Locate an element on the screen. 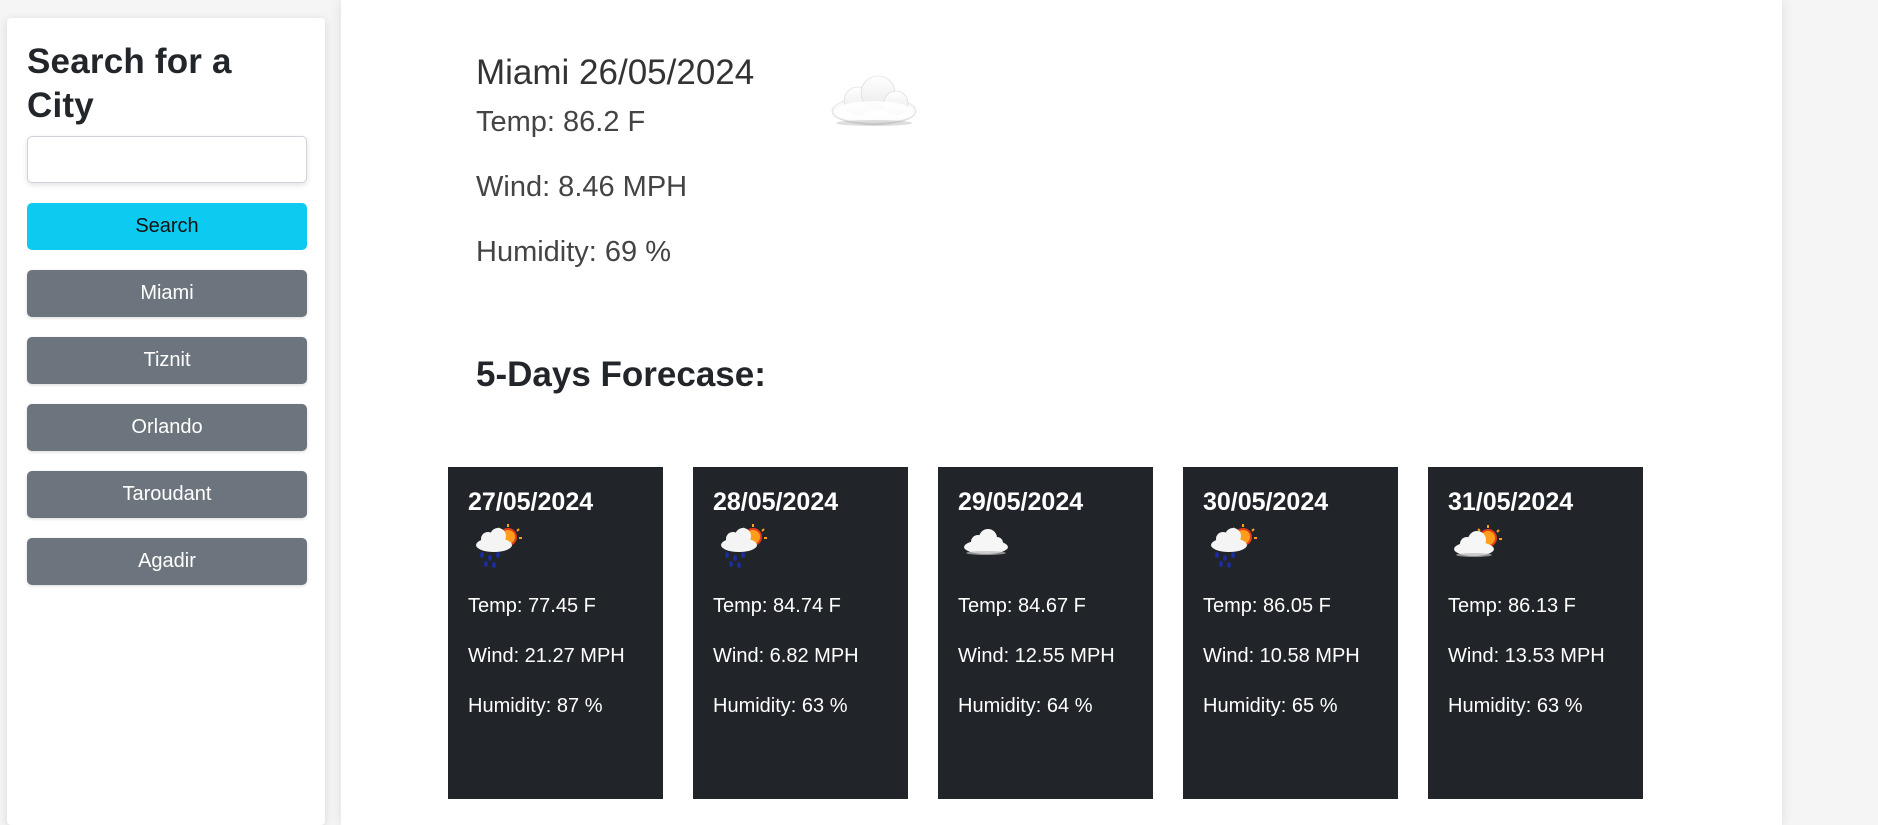  forecast-date: 27/05/2024 is located at coordinates (531, 502).